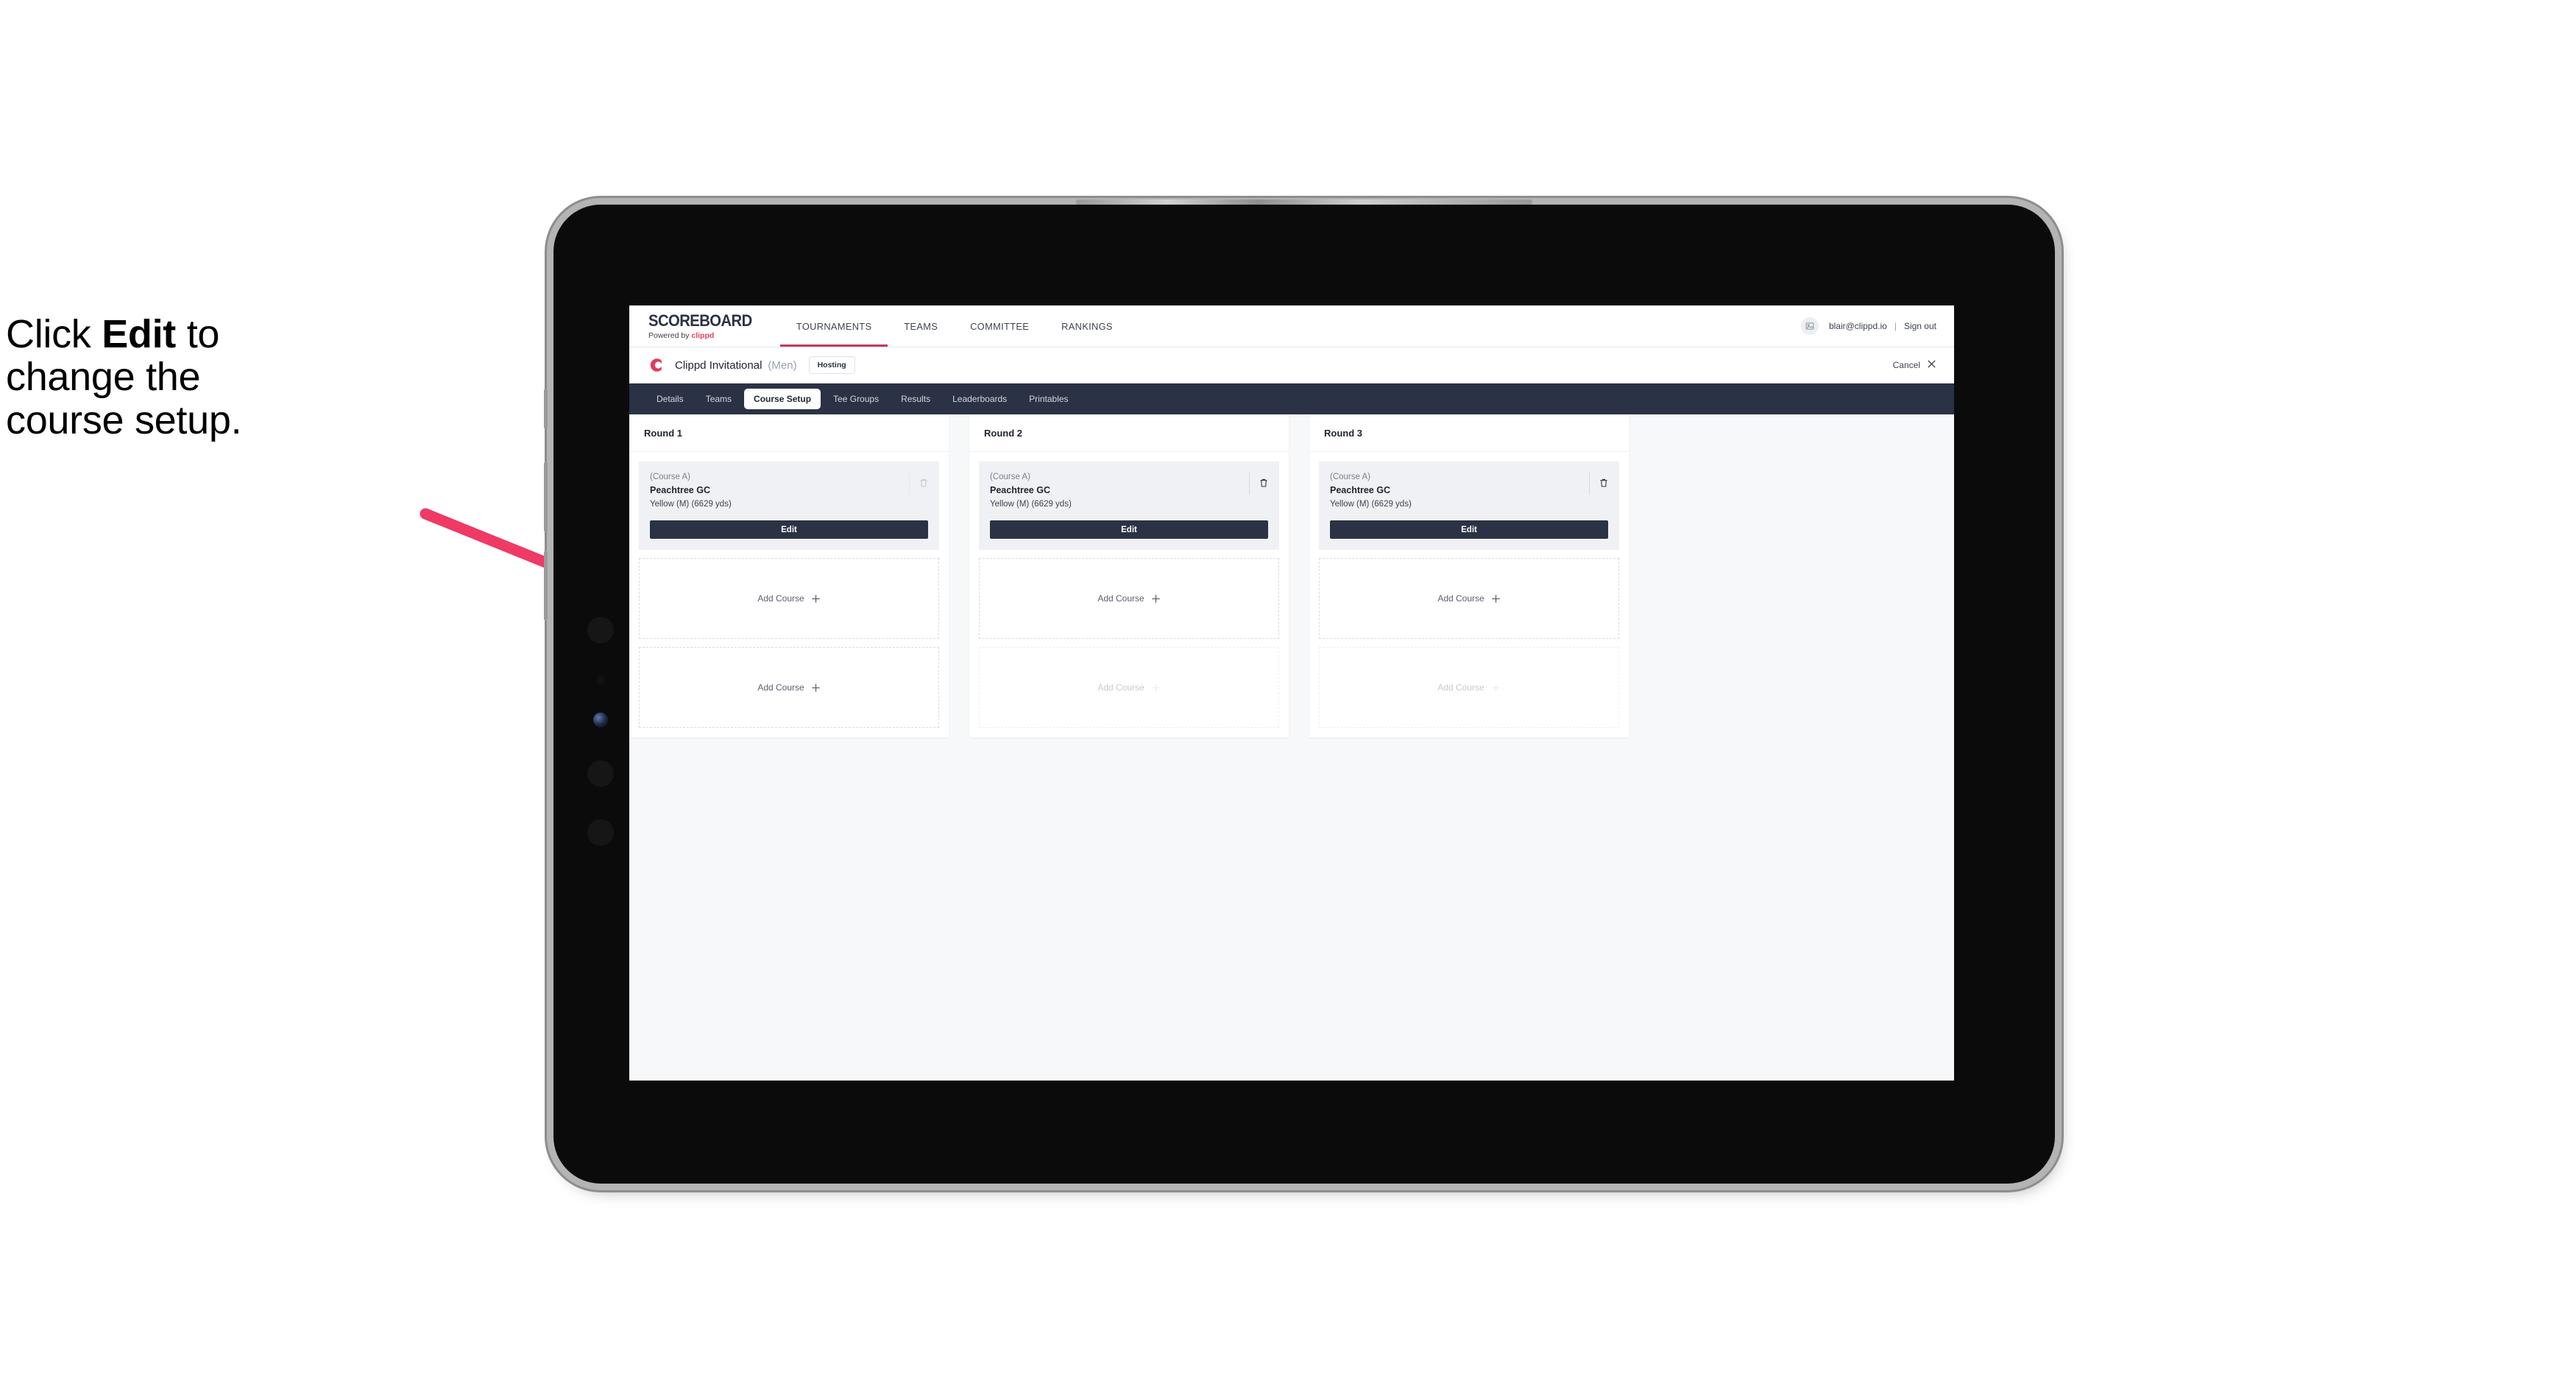 The image size is (2576, 1386). I want to click on tablet-side-button-power, so click(546, 409).